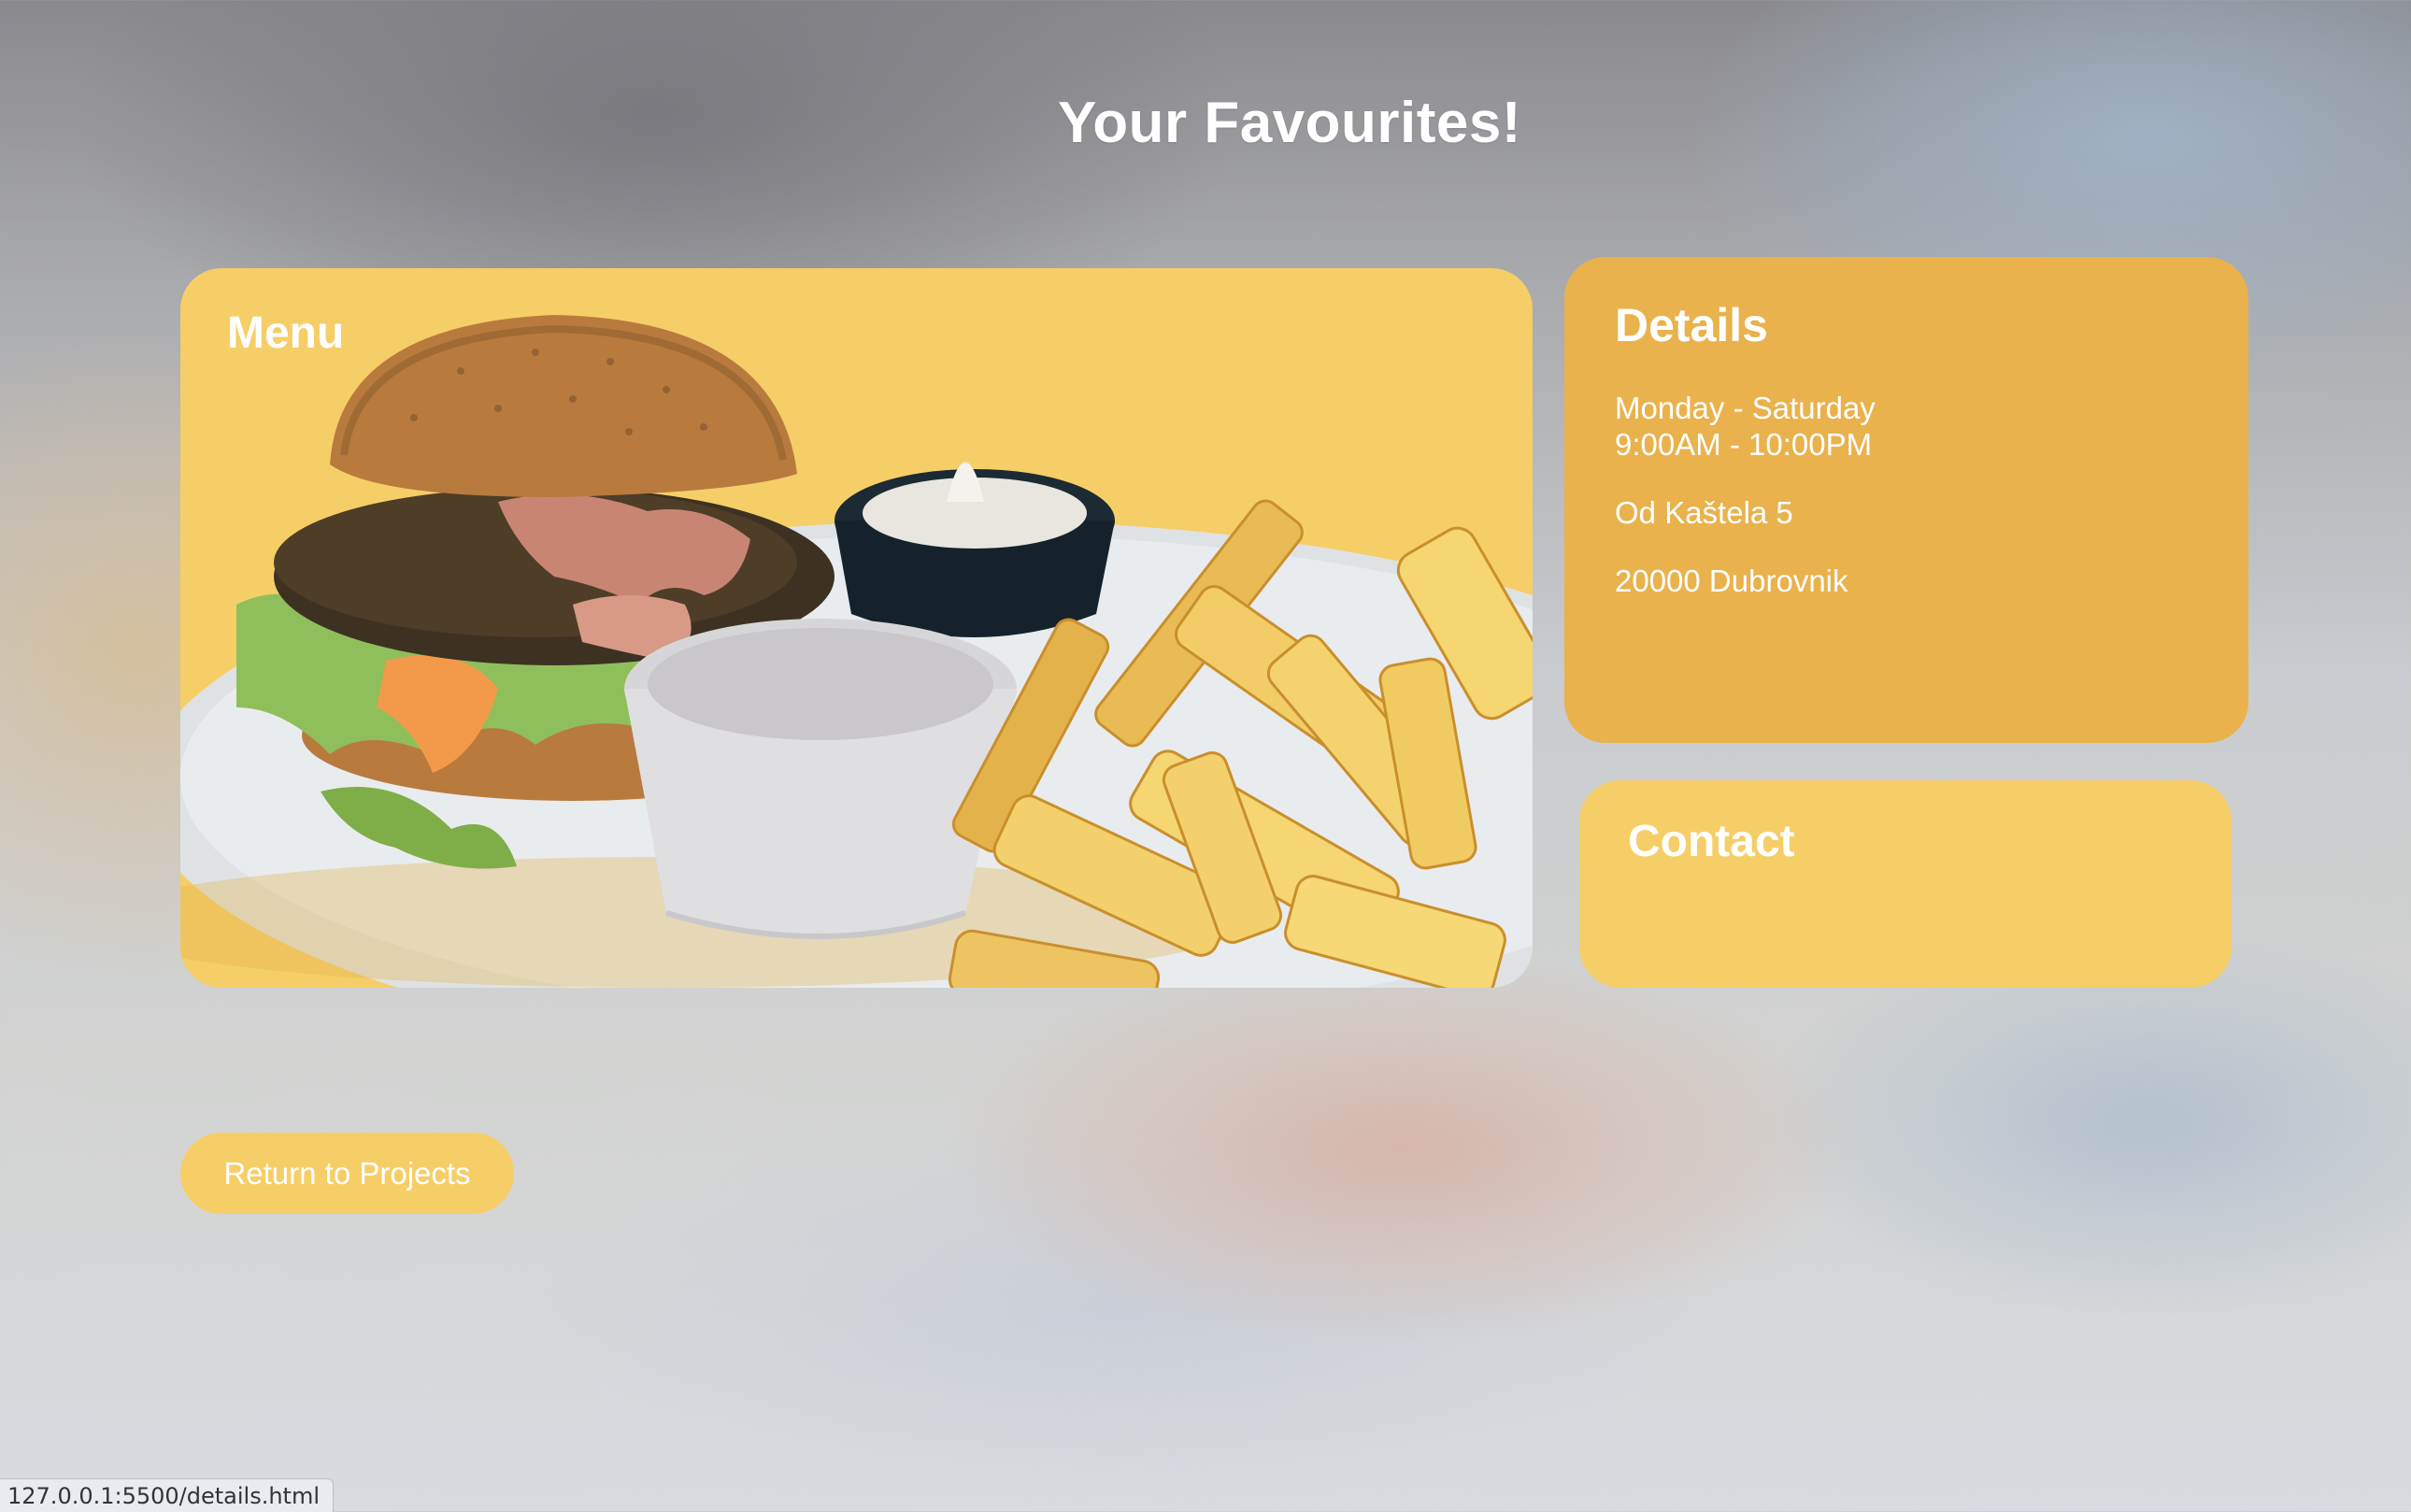  What do you see at coordinates (347, 1173) in the screenshot?
I see `return-to-projects-button: Return to Projects` at bounding box center [347, 1173].